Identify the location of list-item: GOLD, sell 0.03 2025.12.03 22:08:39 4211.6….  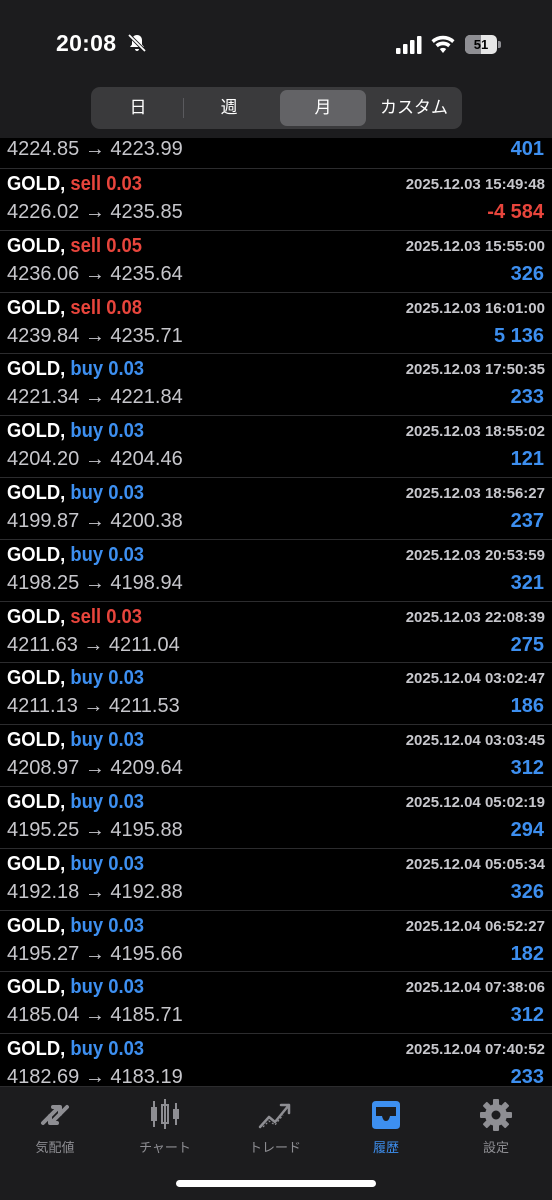
(276, 631).